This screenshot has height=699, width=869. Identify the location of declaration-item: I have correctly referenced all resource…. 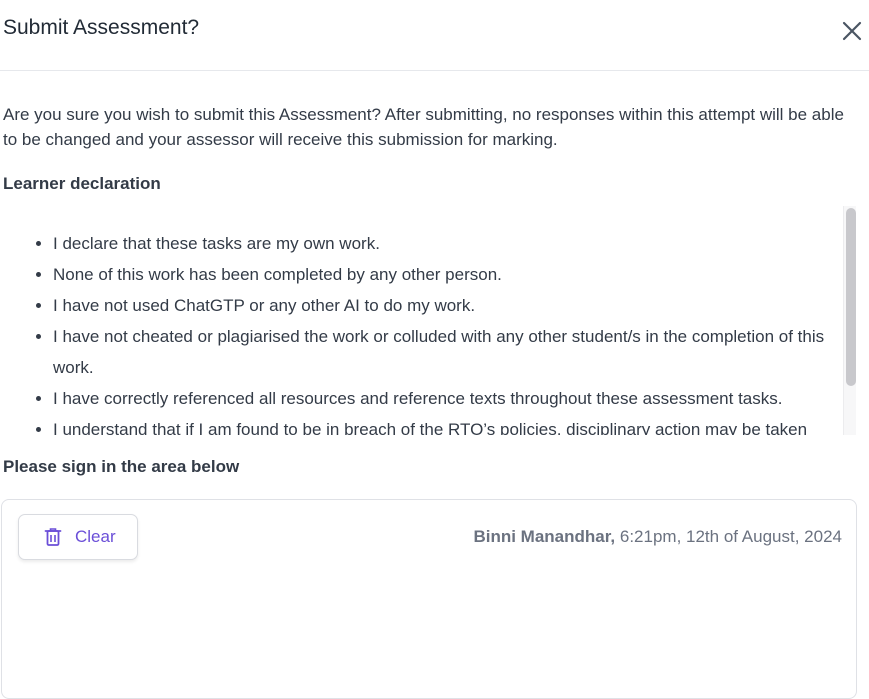
(443, 398).